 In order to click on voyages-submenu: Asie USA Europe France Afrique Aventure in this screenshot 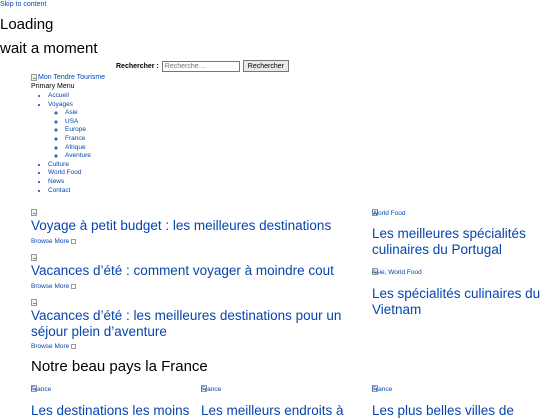, I will do `click(69, 135)`.